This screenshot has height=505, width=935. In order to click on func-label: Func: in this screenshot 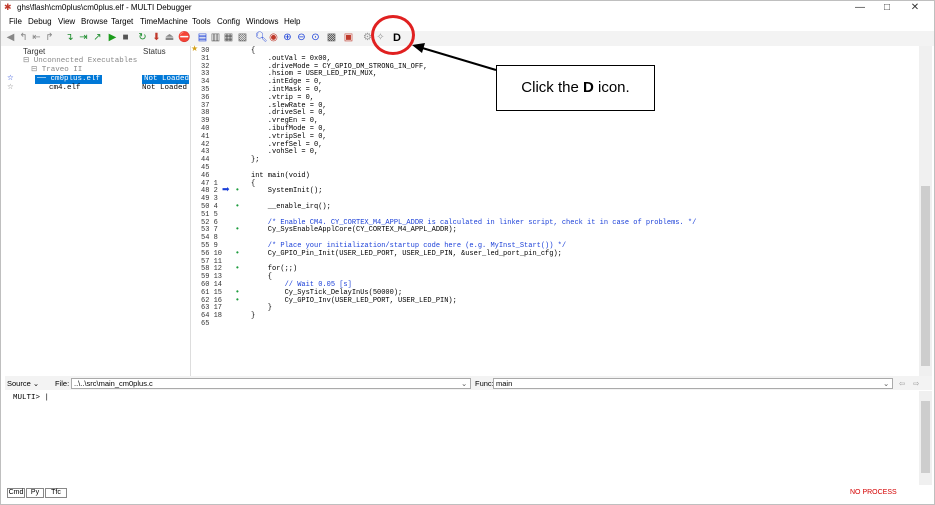, I will do `click(484, 383)`.